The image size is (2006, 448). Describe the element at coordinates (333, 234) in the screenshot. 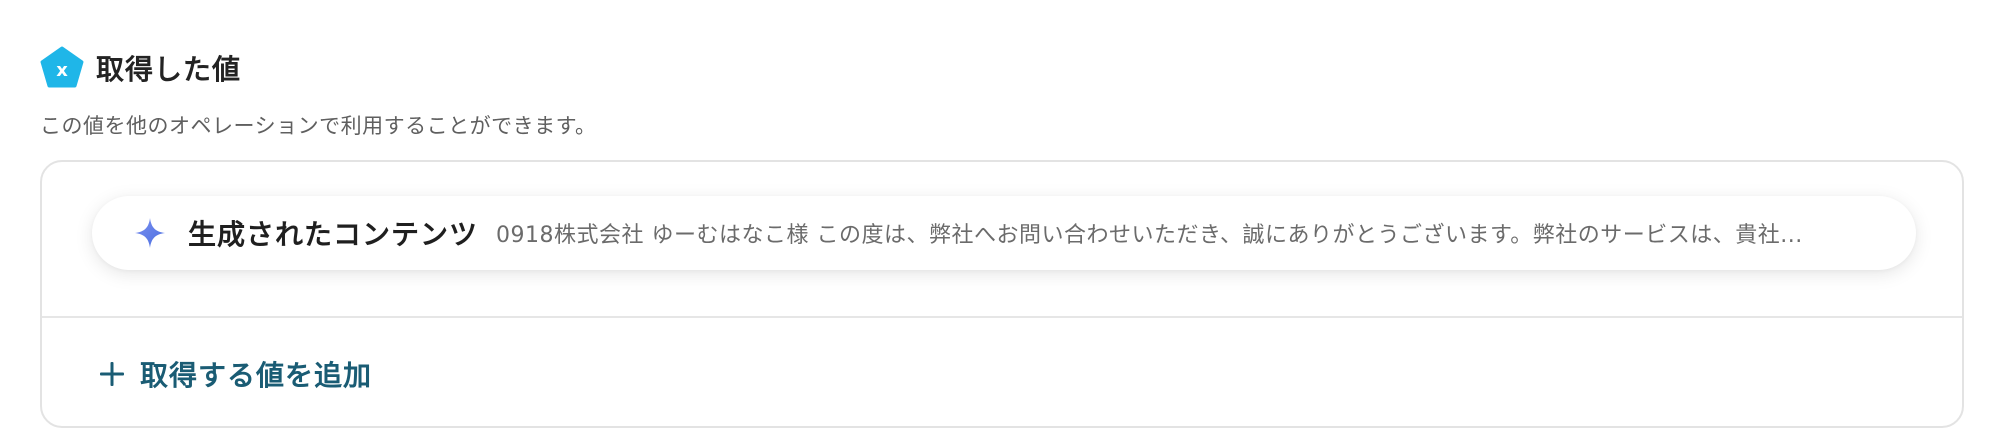

I see `value-name: 生成されたコンテンツ` at that location.